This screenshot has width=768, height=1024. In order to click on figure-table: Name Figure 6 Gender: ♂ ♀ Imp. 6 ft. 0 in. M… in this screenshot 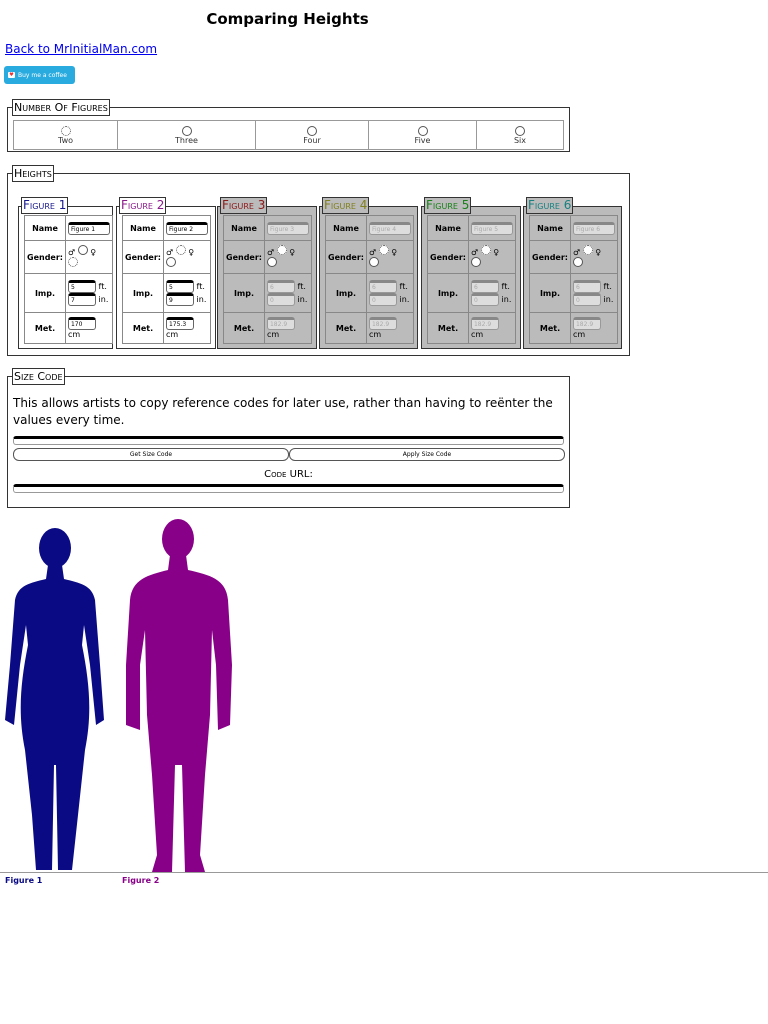, I will do `click(573, 279)`.